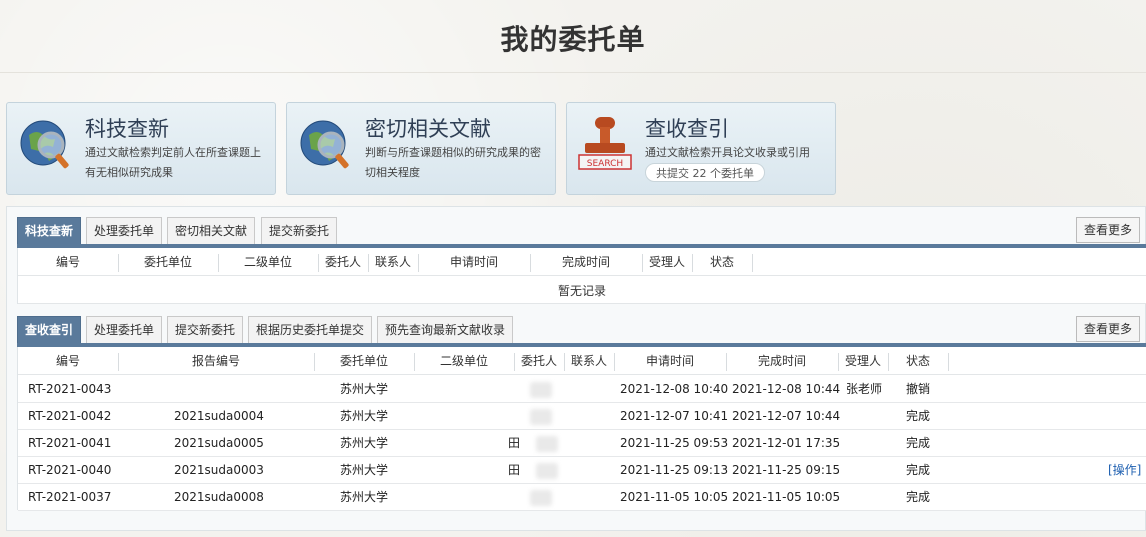 The height and width of the screenshot is (537, 1146). Describe the element at coordinates (786, 470) in the screenshot. I see `done-time: 2021-11-25 09:15` at that location.